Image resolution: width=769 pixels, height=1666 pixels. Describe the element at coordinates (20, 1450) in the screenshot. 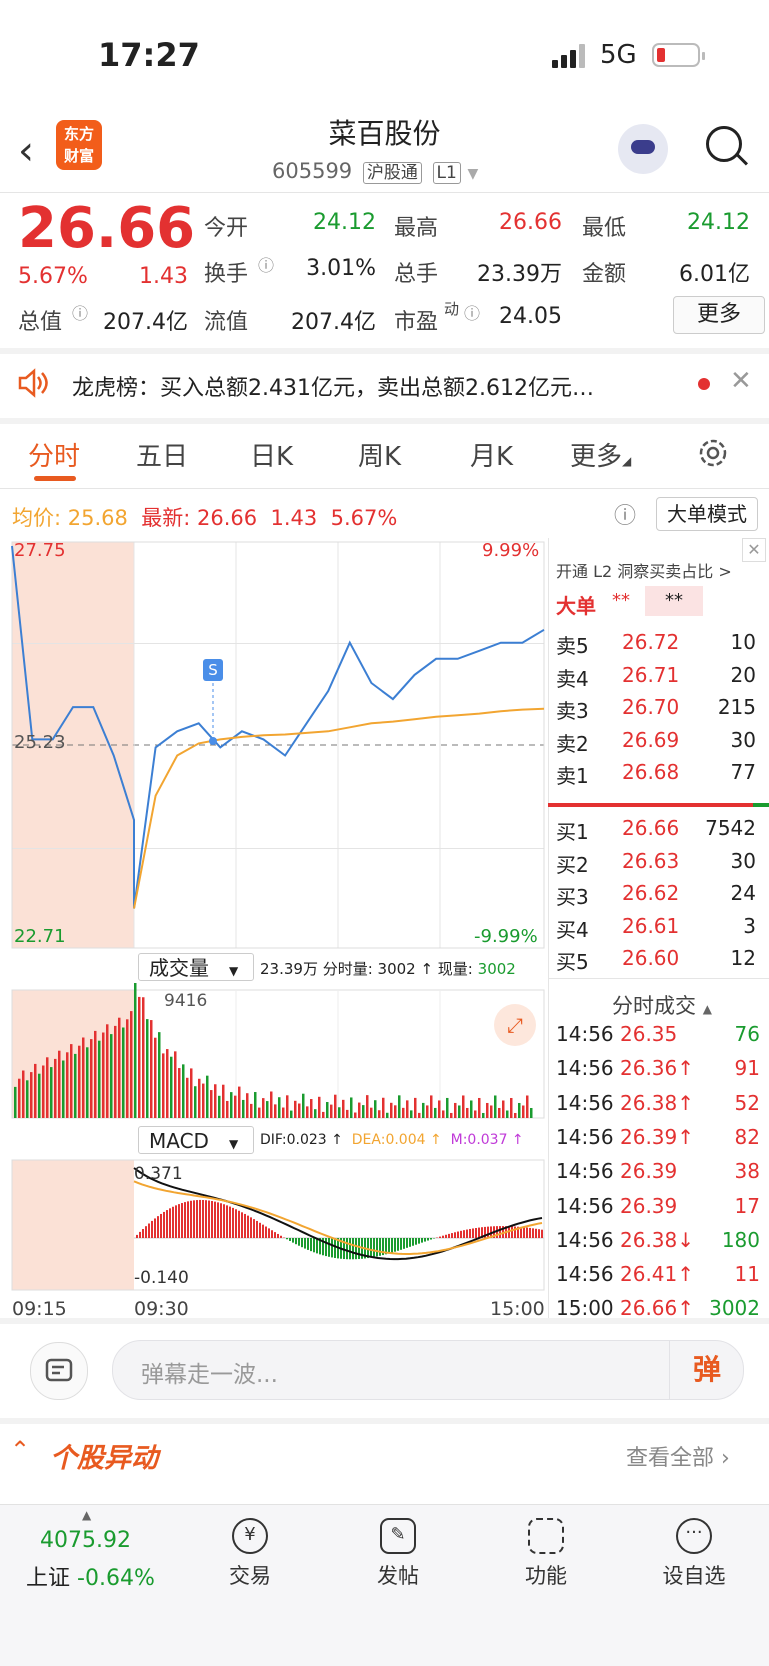

I see `chevron-up-icon: ⌃` at that location.